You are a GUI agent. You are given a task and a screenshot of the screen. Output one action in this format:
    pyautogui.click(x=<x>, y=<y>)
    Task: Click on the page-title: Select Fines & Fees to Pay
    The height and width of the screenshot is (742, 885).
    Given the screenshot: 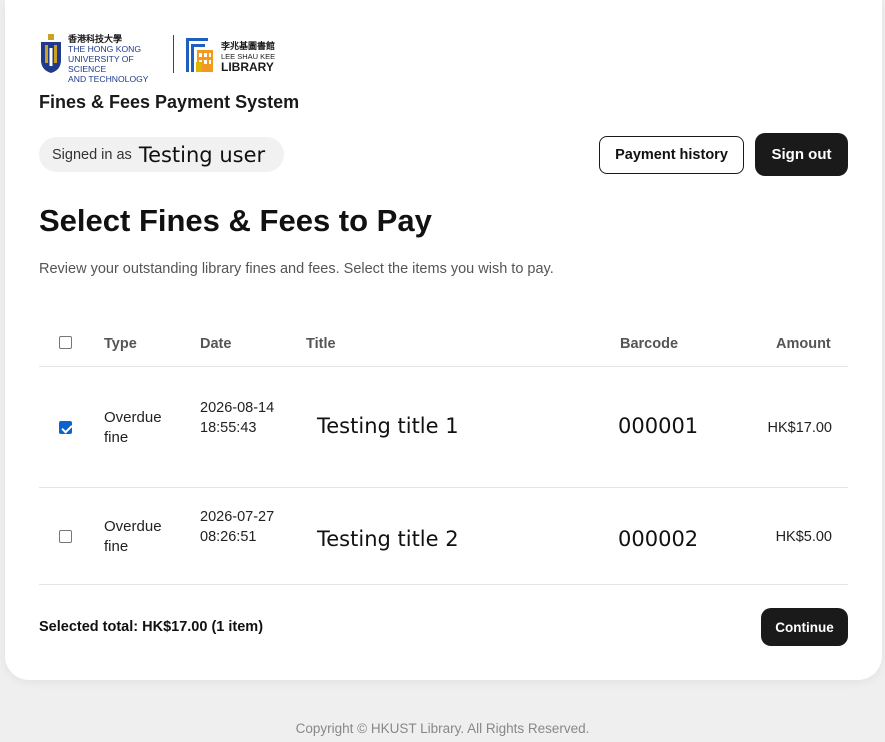 What is the action you would take?
    pyautogui.click(x=235, y=220)
    